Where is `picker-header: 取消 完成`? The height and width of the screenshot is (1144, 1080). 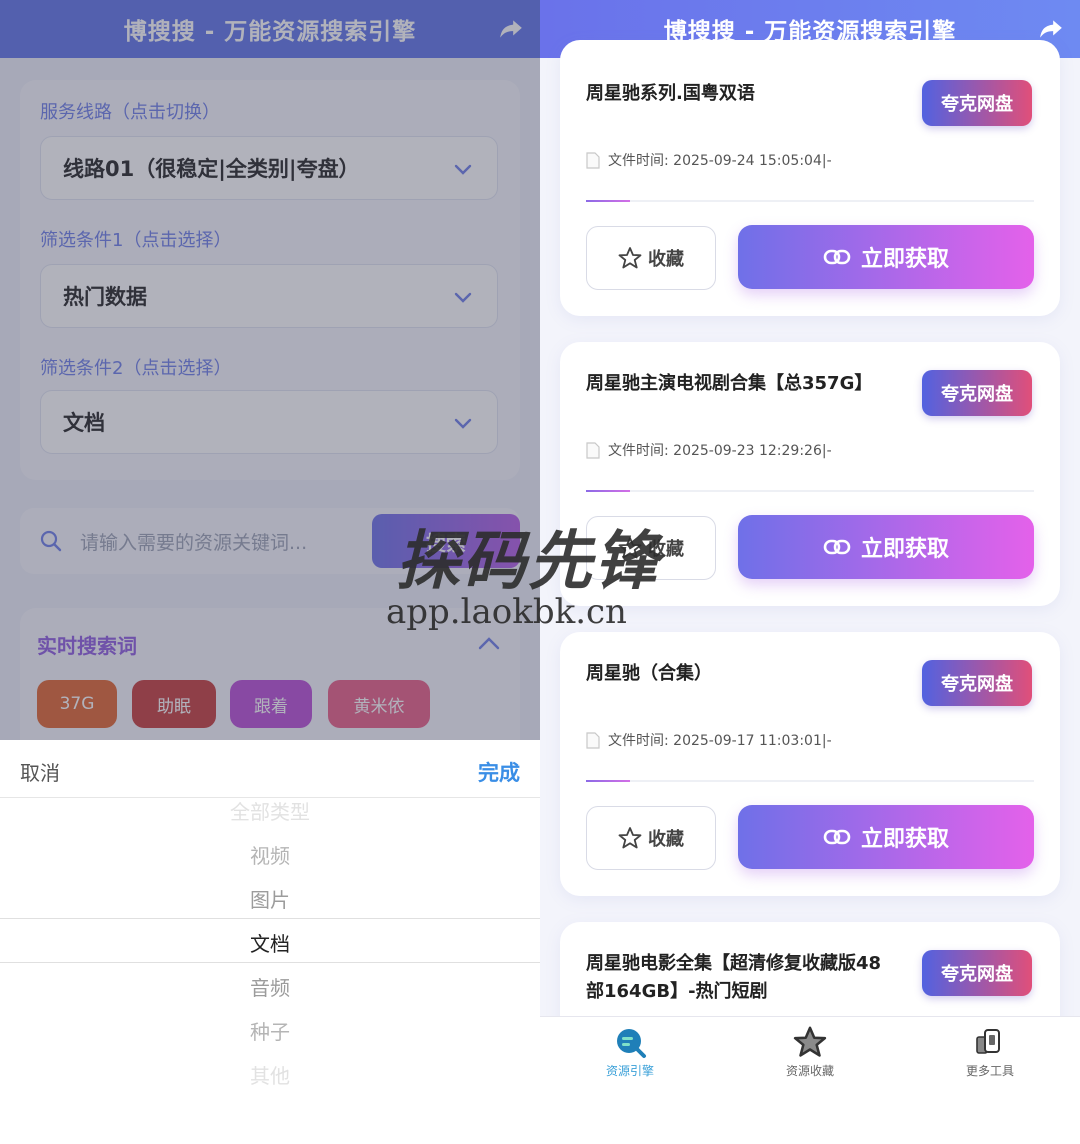
picker-header: 取消 完成 is located at coordinates (270, 769).